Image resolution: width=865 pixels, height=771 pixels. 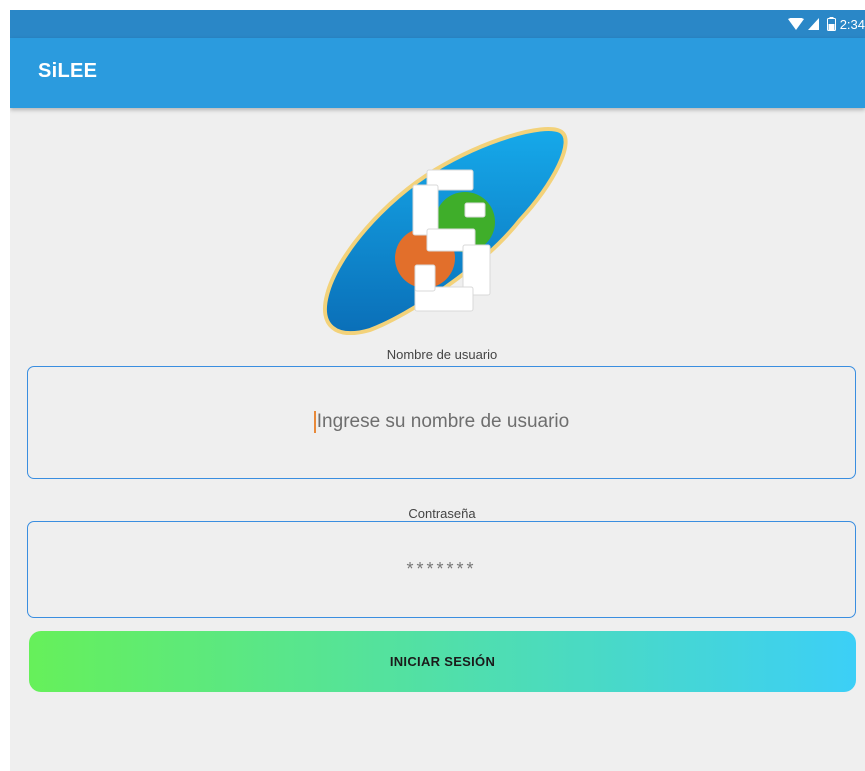 I want to click on username-input-text: Ingrese su nombre de usuario, so click(x=441, y=422).